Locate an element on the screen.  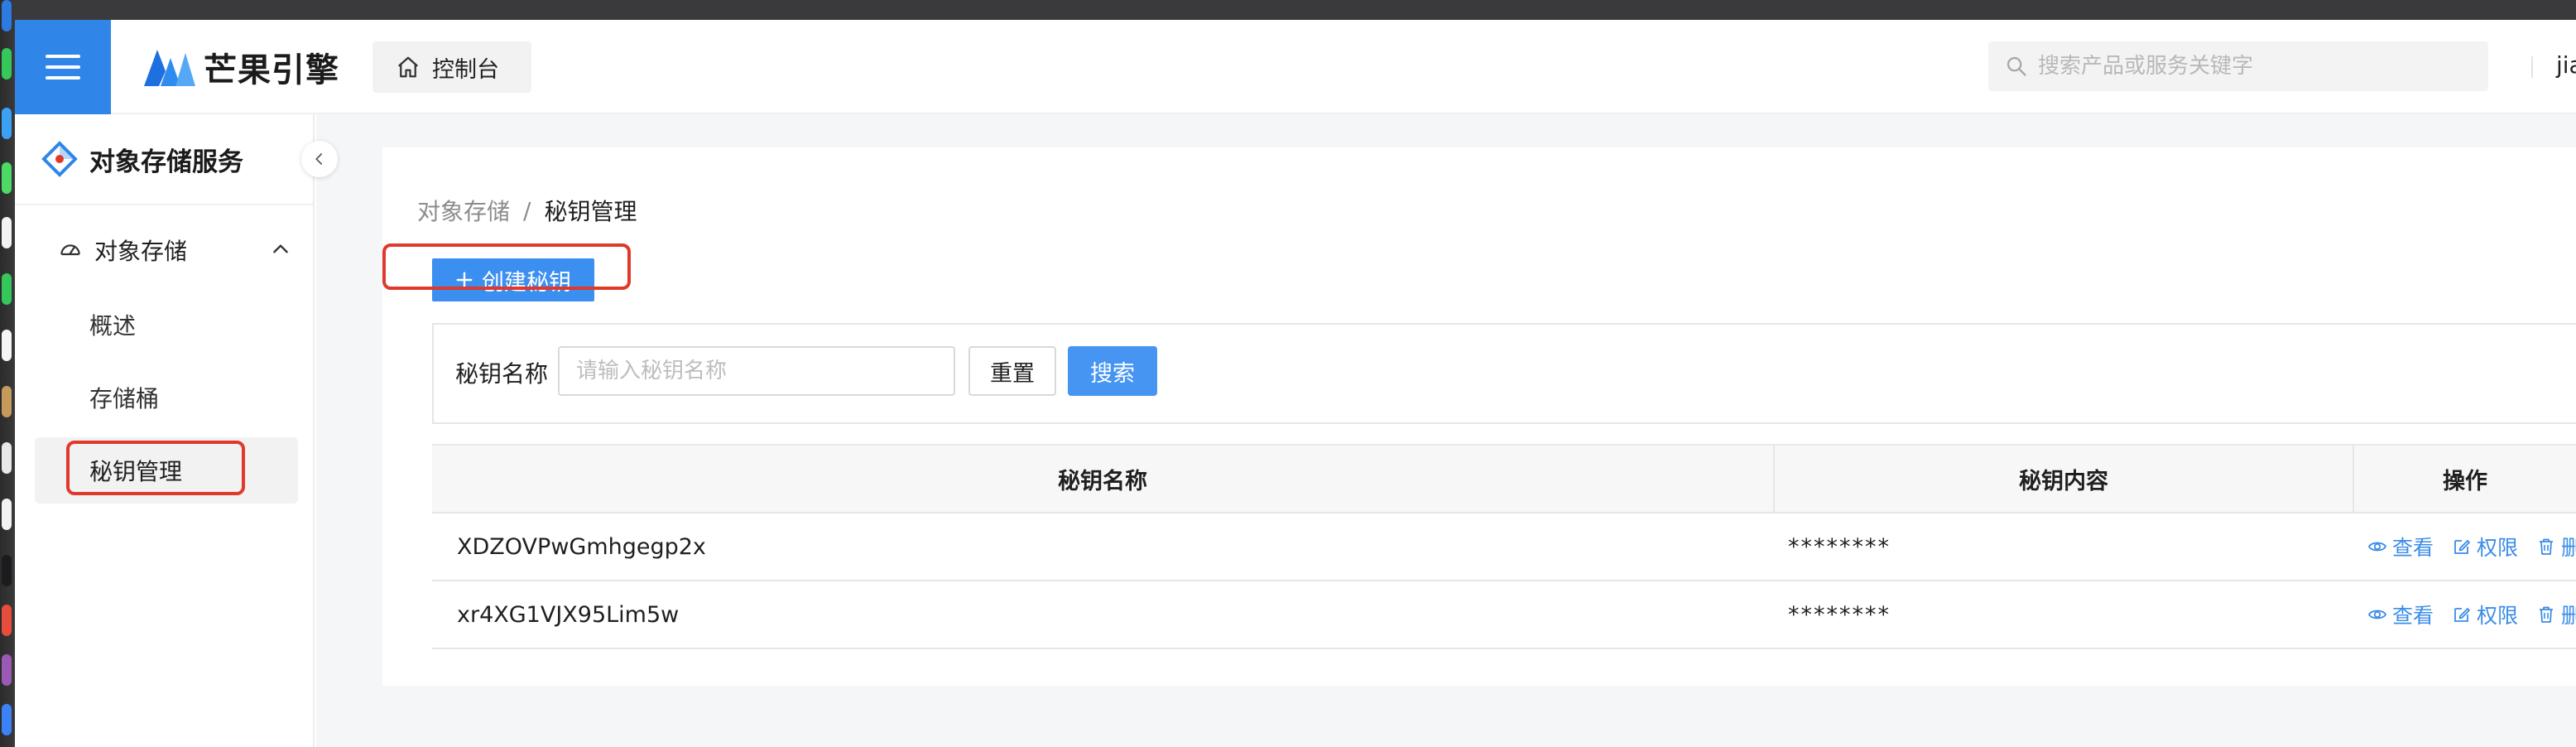
table-row: XDZOVPwGmhgegp2x ******** 查看 权限 删 is located at coordinates (1504, 547).